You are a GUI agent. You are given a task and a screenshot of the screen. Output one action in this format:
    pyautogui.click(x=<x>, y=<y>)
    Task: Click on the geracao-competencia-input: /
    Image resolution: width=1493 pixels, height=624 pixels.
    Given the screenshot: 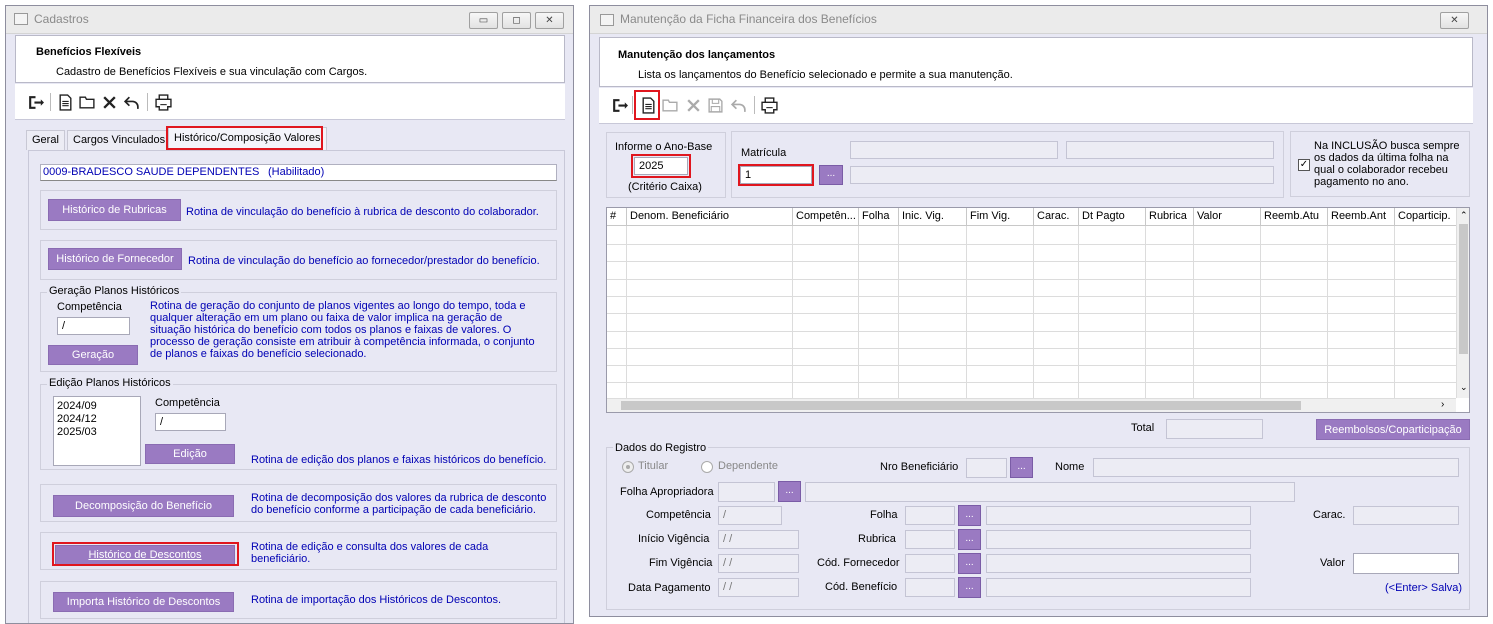 What is the action you would take?
    pyautogui.click(x=93, y=326)
    